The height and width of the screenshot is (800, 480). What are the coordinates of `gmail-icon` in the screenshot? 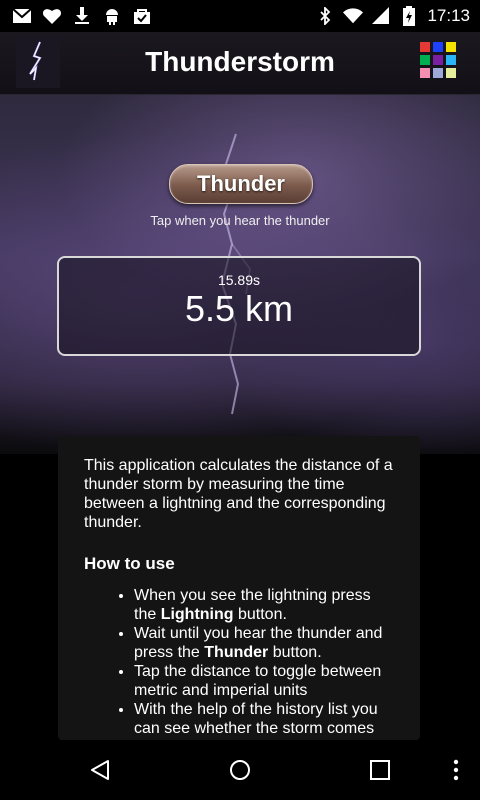 It's located at (22, 16).